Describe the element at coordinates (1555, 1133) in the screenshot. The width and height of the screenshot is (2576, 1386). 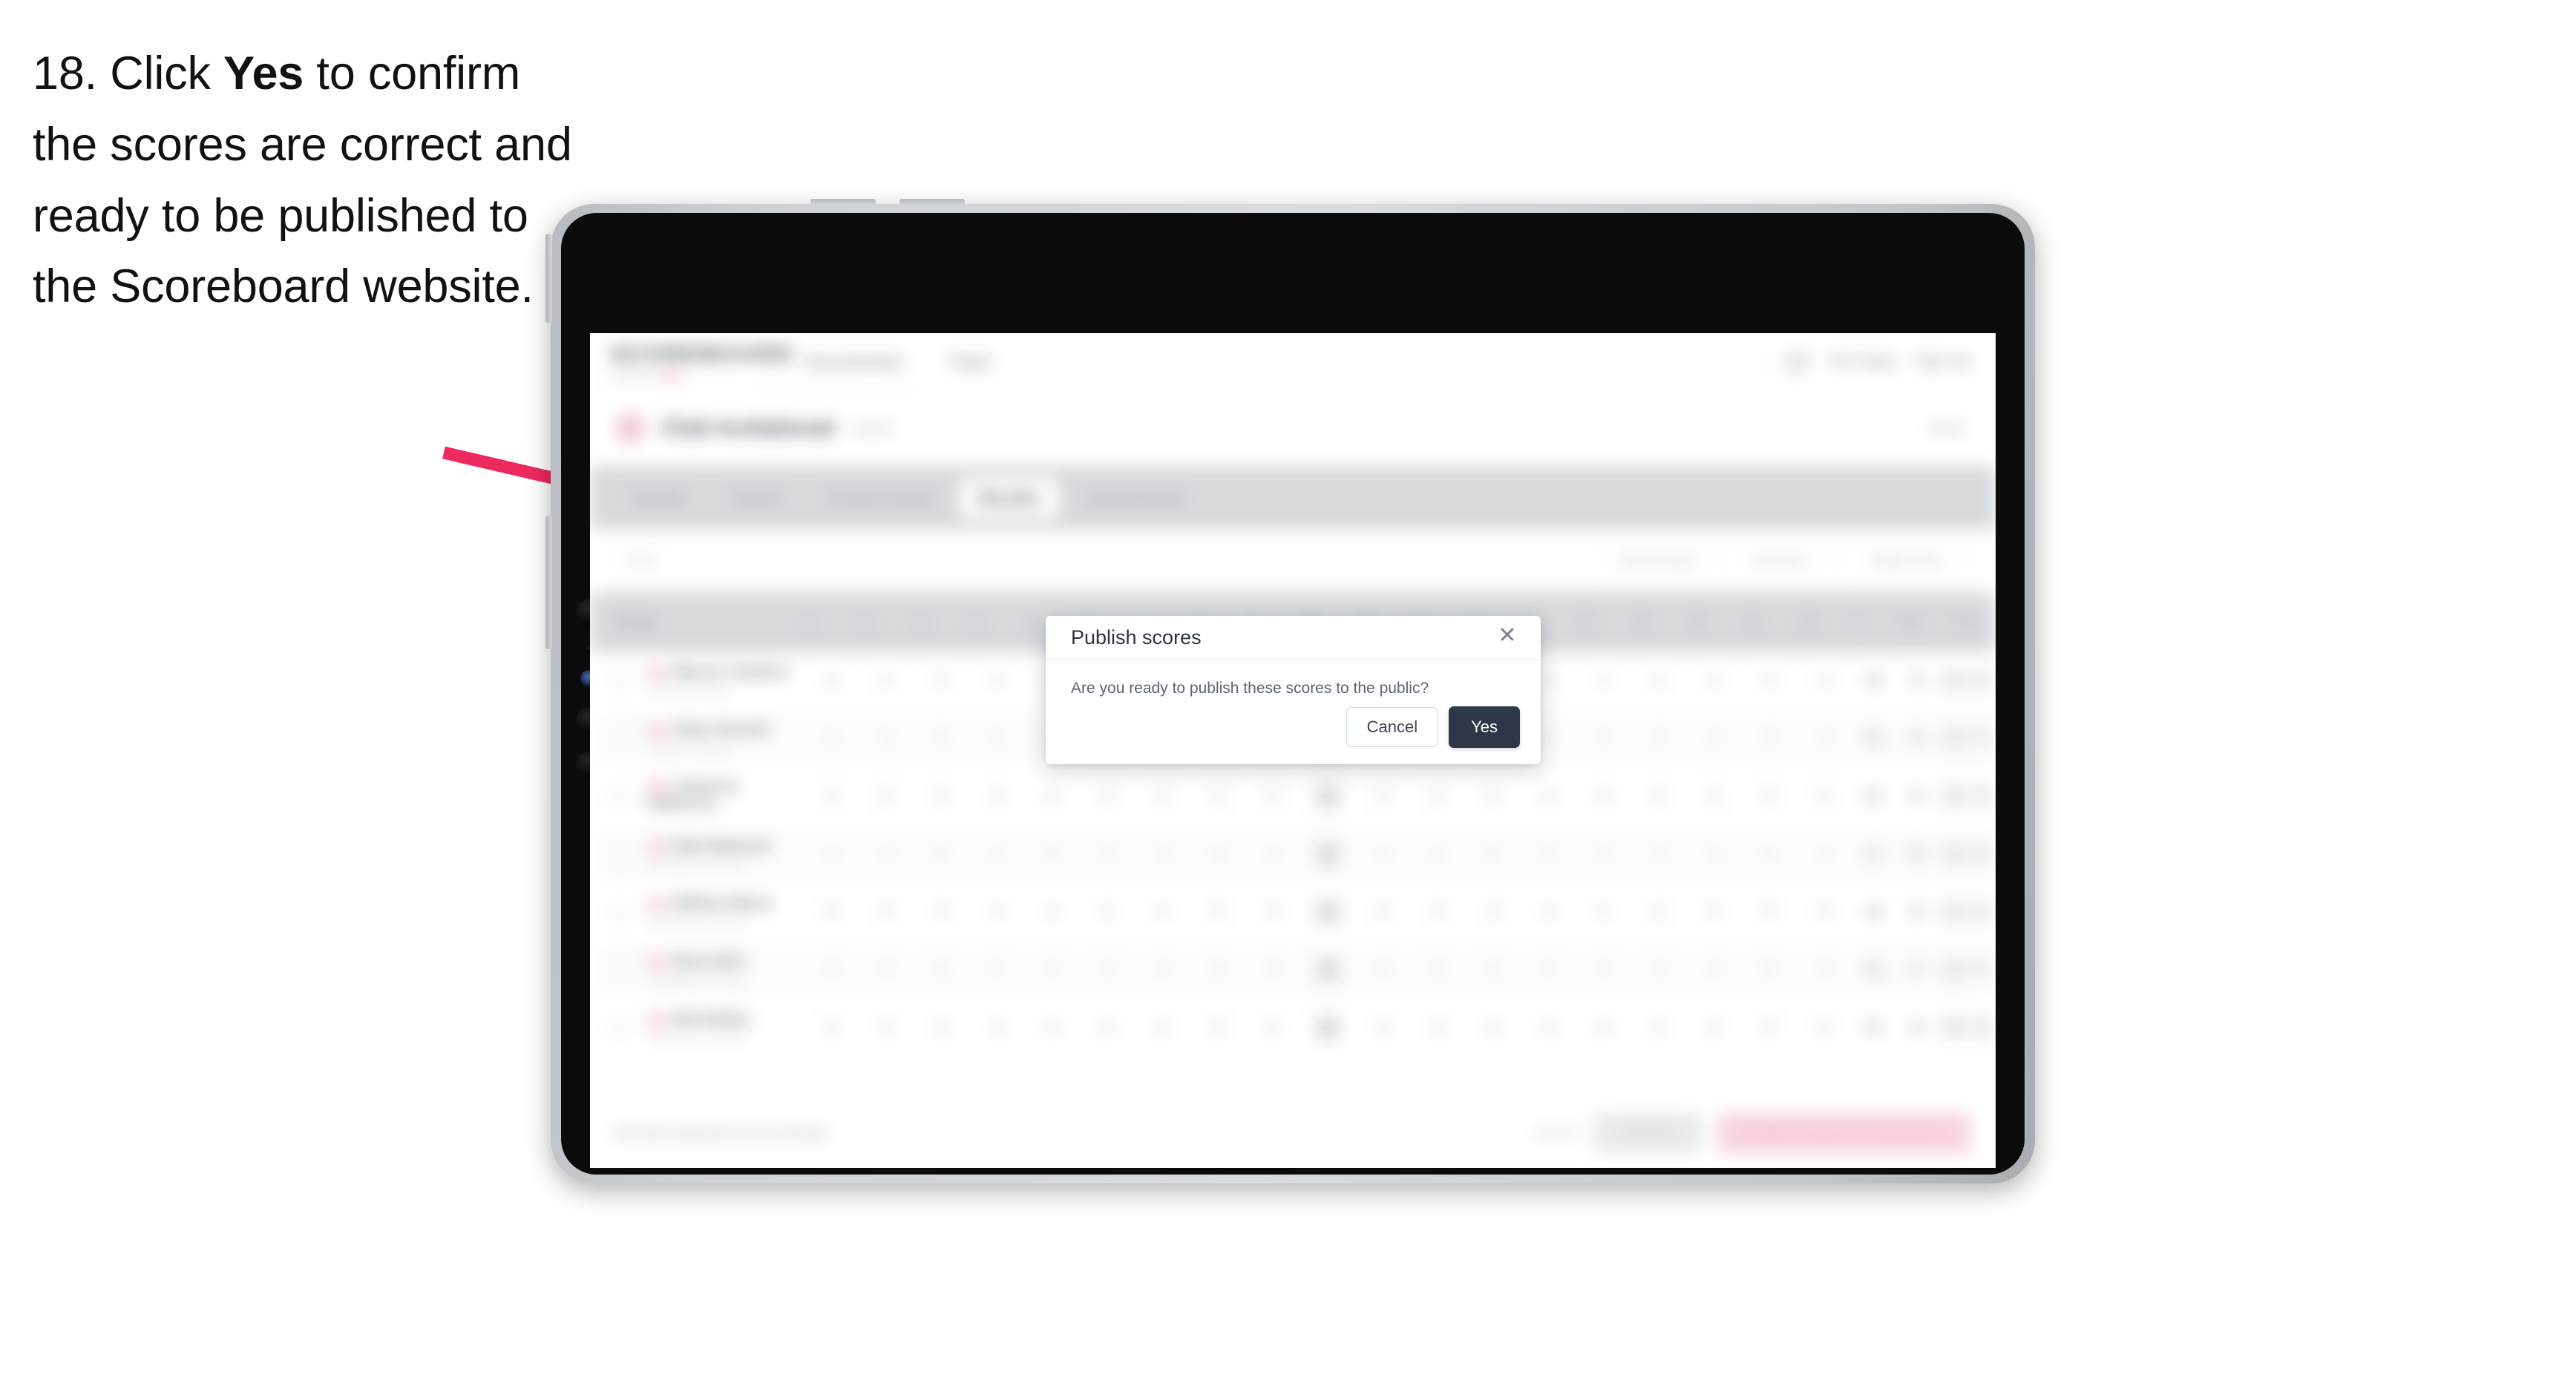
I see `cancel-link: Cancel` at that location.